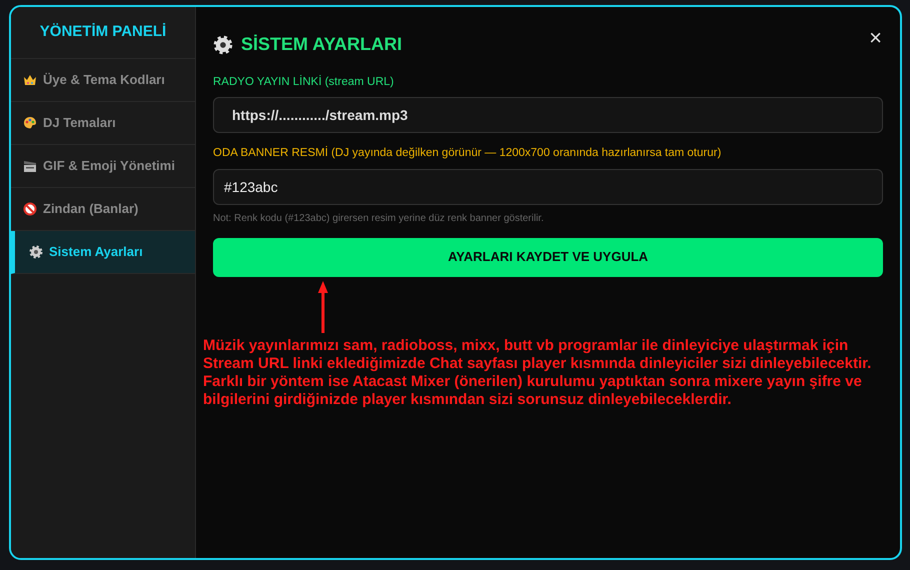 This screenshot has width=910, height=570. I want to click on palette-icon, so click(30, 123).